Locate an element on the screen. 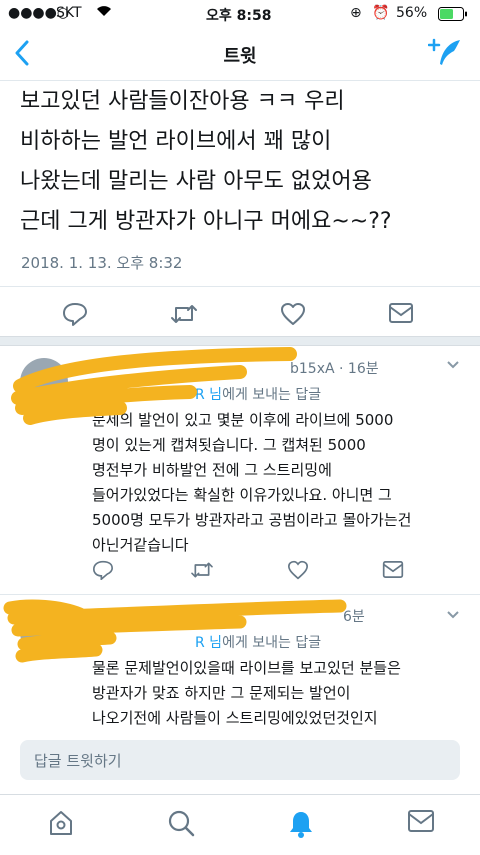  reply-line: 들어가있었다는 확실한 이유가있나요. 아니면 그 is located at coordinates (242, 495).